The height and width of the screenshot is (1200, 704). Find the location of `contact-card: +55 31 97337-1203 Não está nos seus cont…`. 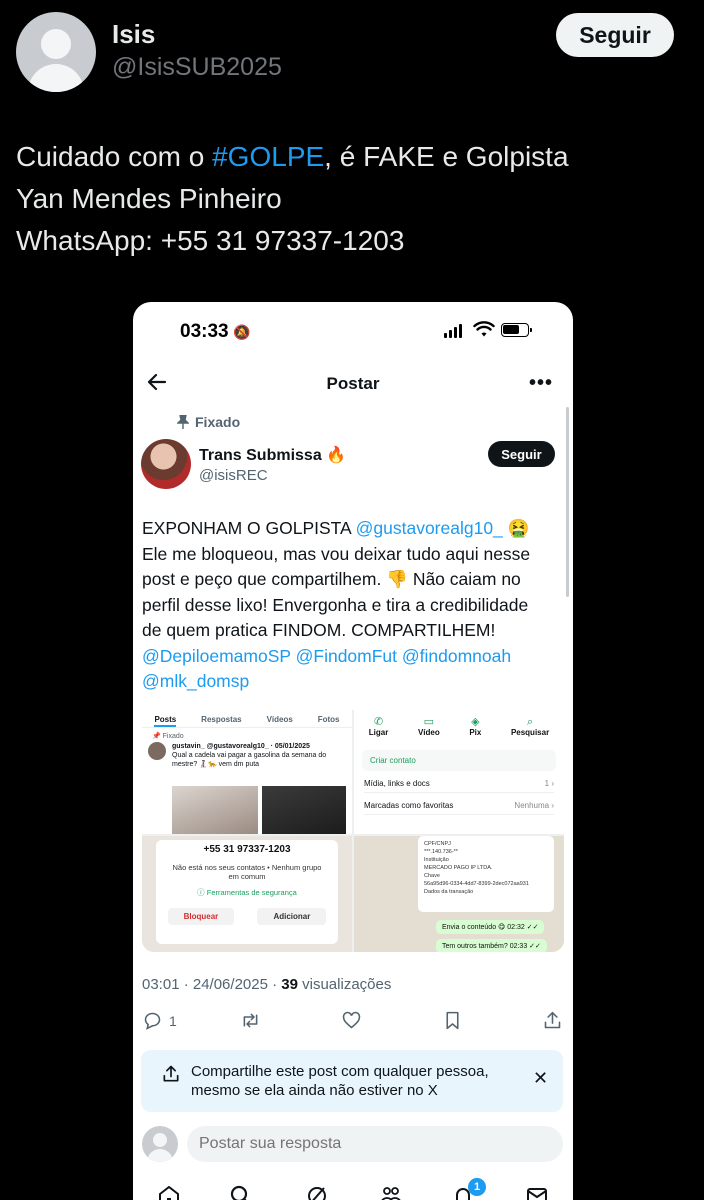

contact-card: +55 31 97337-1203 Não está nos seus cont… is located at coordinates (247, 892).